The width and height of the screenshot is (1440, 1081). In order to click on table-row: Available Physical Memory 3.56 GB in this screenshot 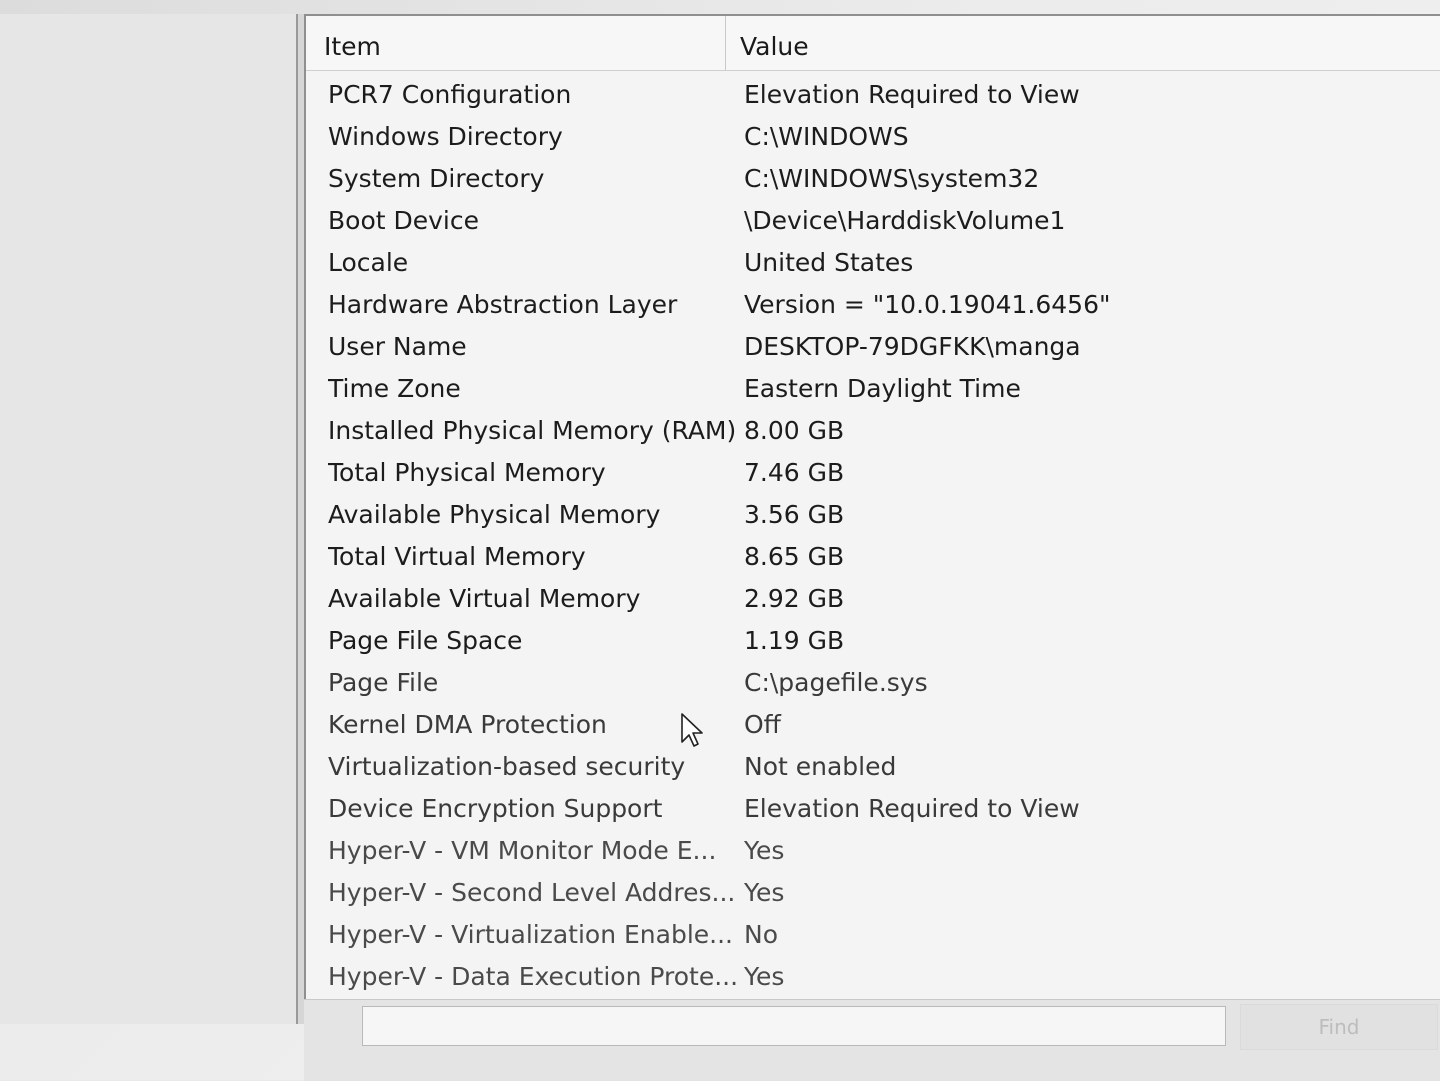, I will do `click(873, 515)`.